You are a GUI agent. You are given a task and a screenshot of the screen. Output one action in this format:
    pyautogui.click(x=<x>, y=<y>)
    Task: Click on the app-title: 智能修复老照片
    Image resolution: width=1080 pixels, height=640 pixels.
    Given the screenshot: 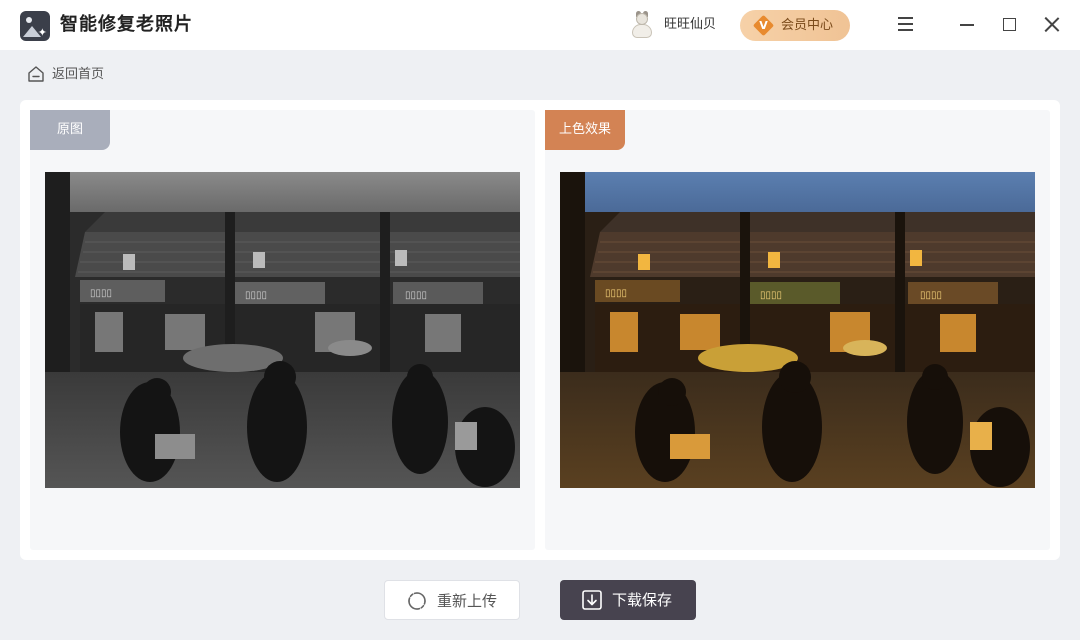 What is the action you would take?
    pyautogui.click(x=126, y=24)
    